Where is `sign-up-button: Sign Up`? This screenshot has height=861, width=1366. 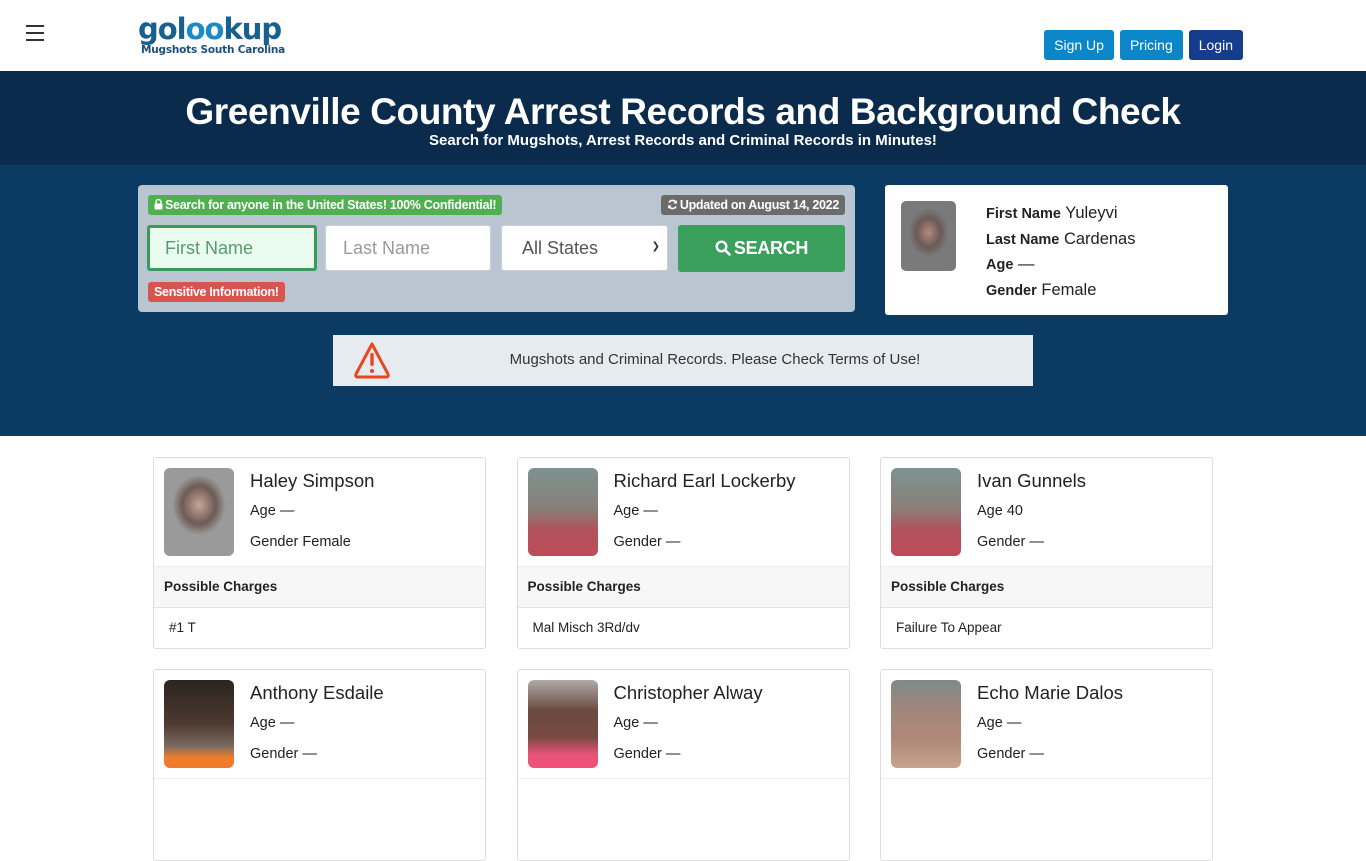
sign-up-button: Sign Up is located at coordinates (1079, 45).